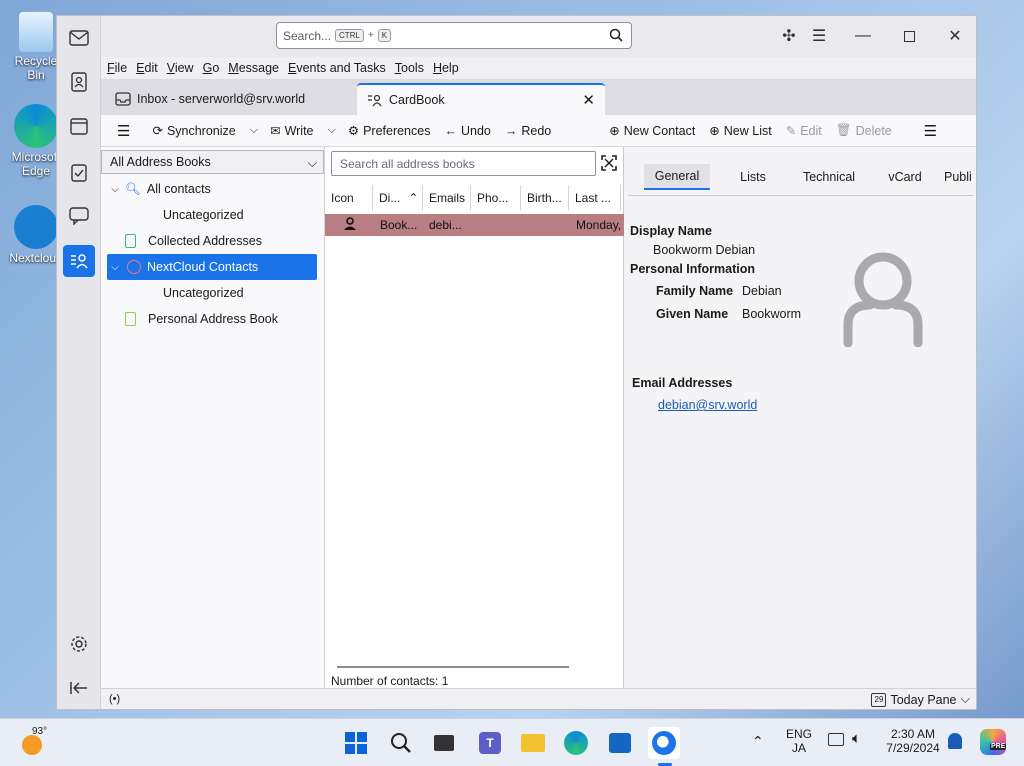  I want to click on nextcloud-icon, so click(36, 227).